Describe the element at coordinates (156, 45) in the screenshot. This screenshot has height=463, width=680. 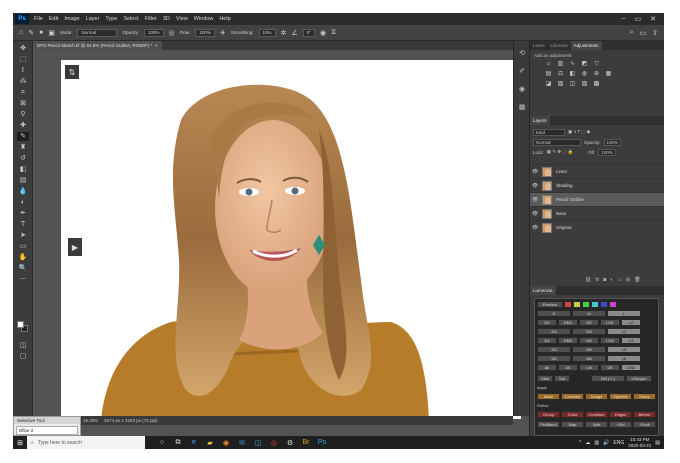
I see `close-tab-icon: ×` at that location.